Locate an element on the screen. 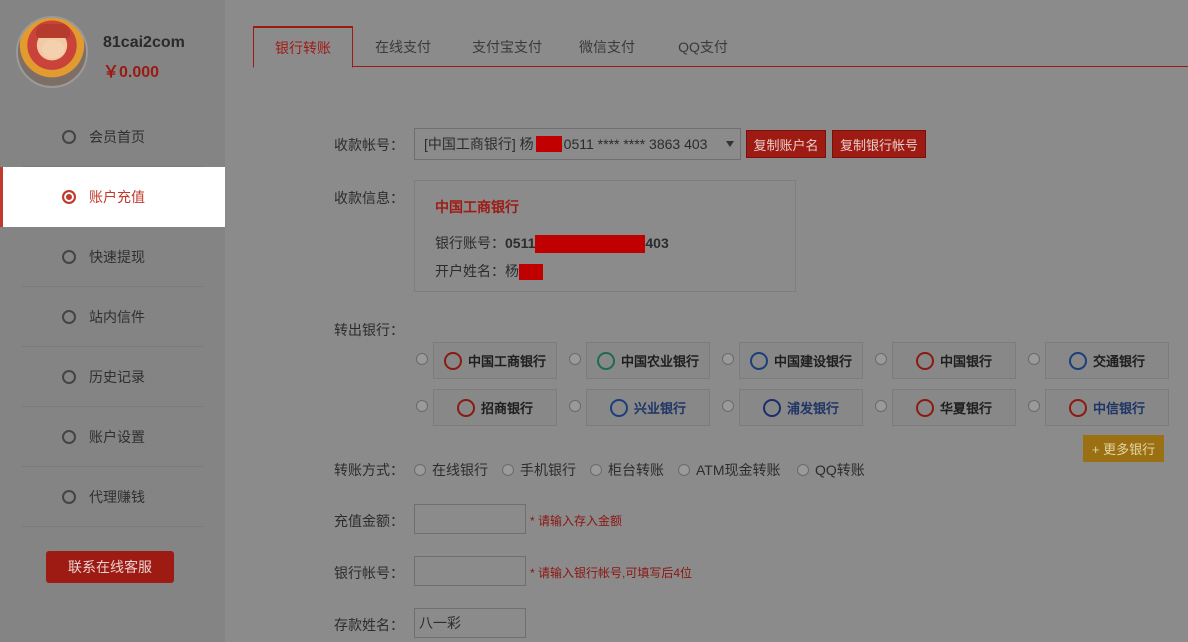 This screenshot has width=1188, height=642. avatar is located at coordinates (52, 52).